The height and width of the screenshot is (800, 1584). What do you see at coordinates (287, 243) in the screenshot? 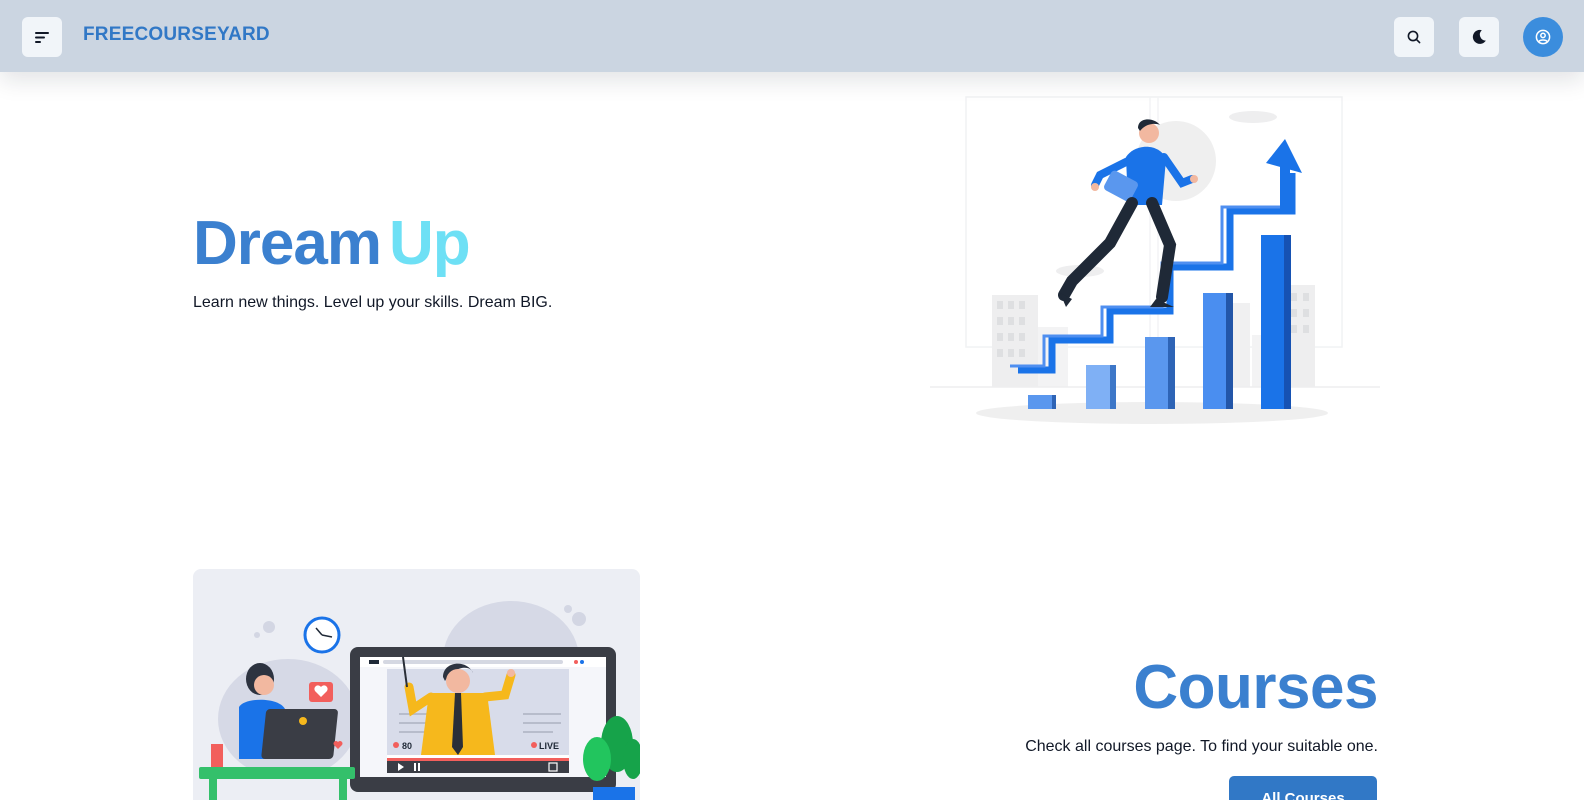
I see `hero-title-dream: Dream` at bounding box center [287, 243].